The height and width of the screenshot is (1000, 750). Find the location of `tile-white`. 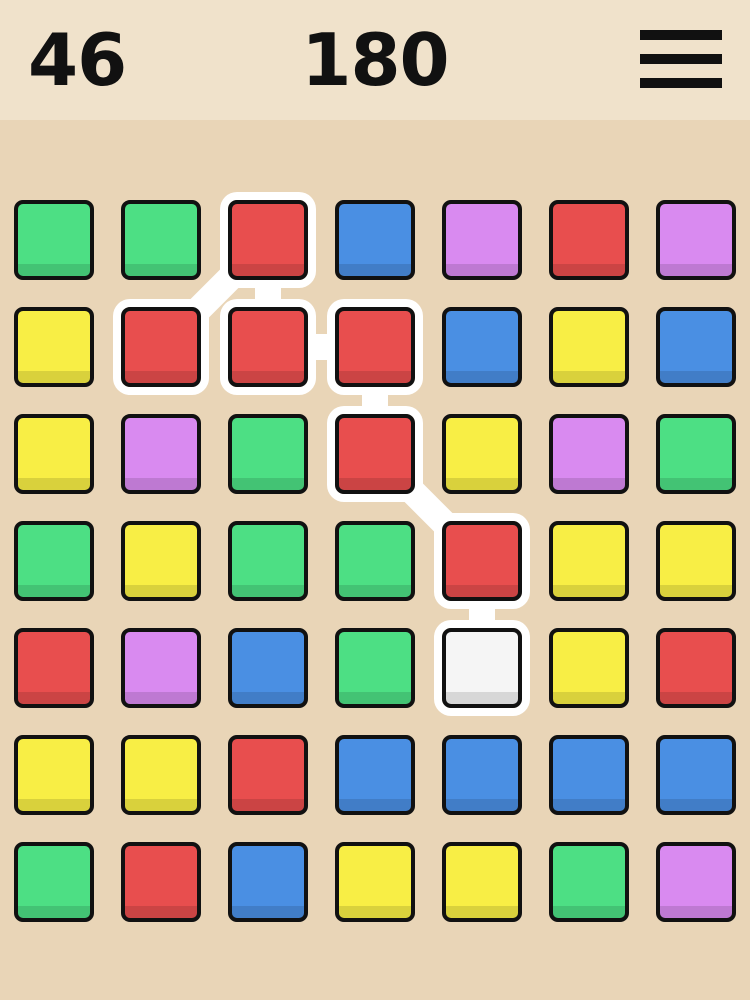

tile-white is located at coordinates (482, 668).